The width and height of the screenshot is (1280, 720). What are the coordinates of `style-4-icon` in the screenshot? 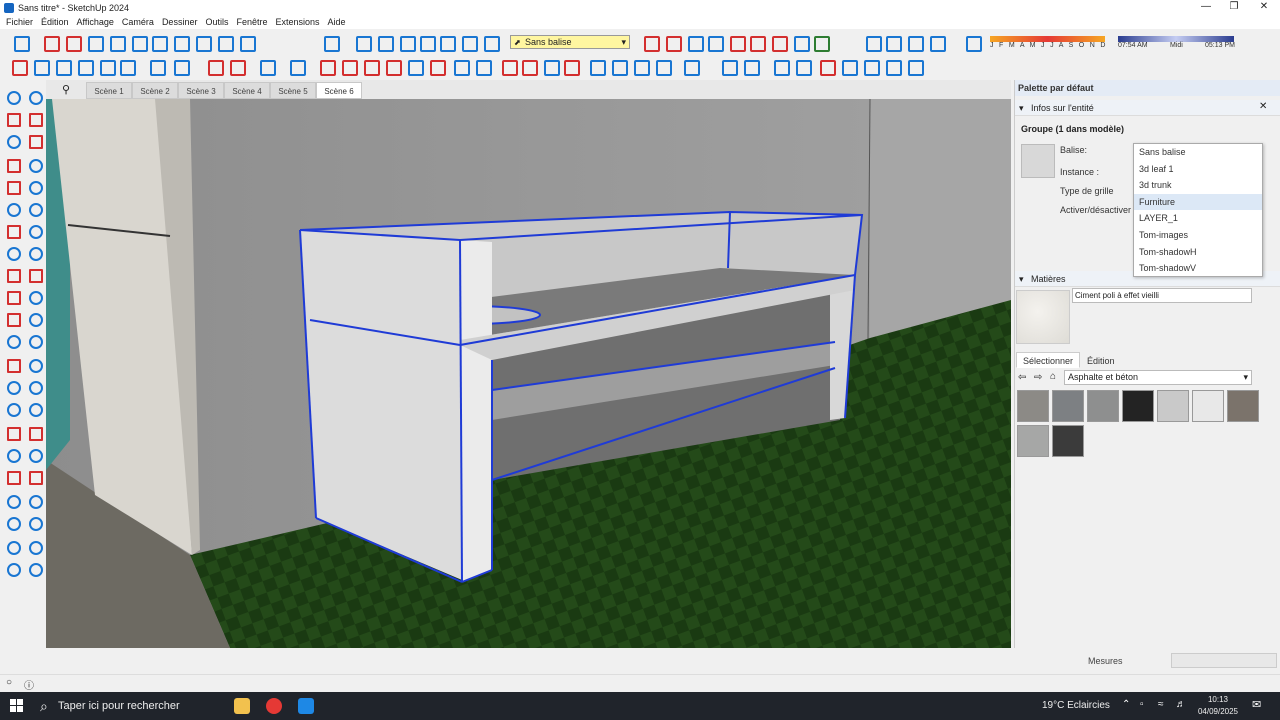 It's located at (663, 67).